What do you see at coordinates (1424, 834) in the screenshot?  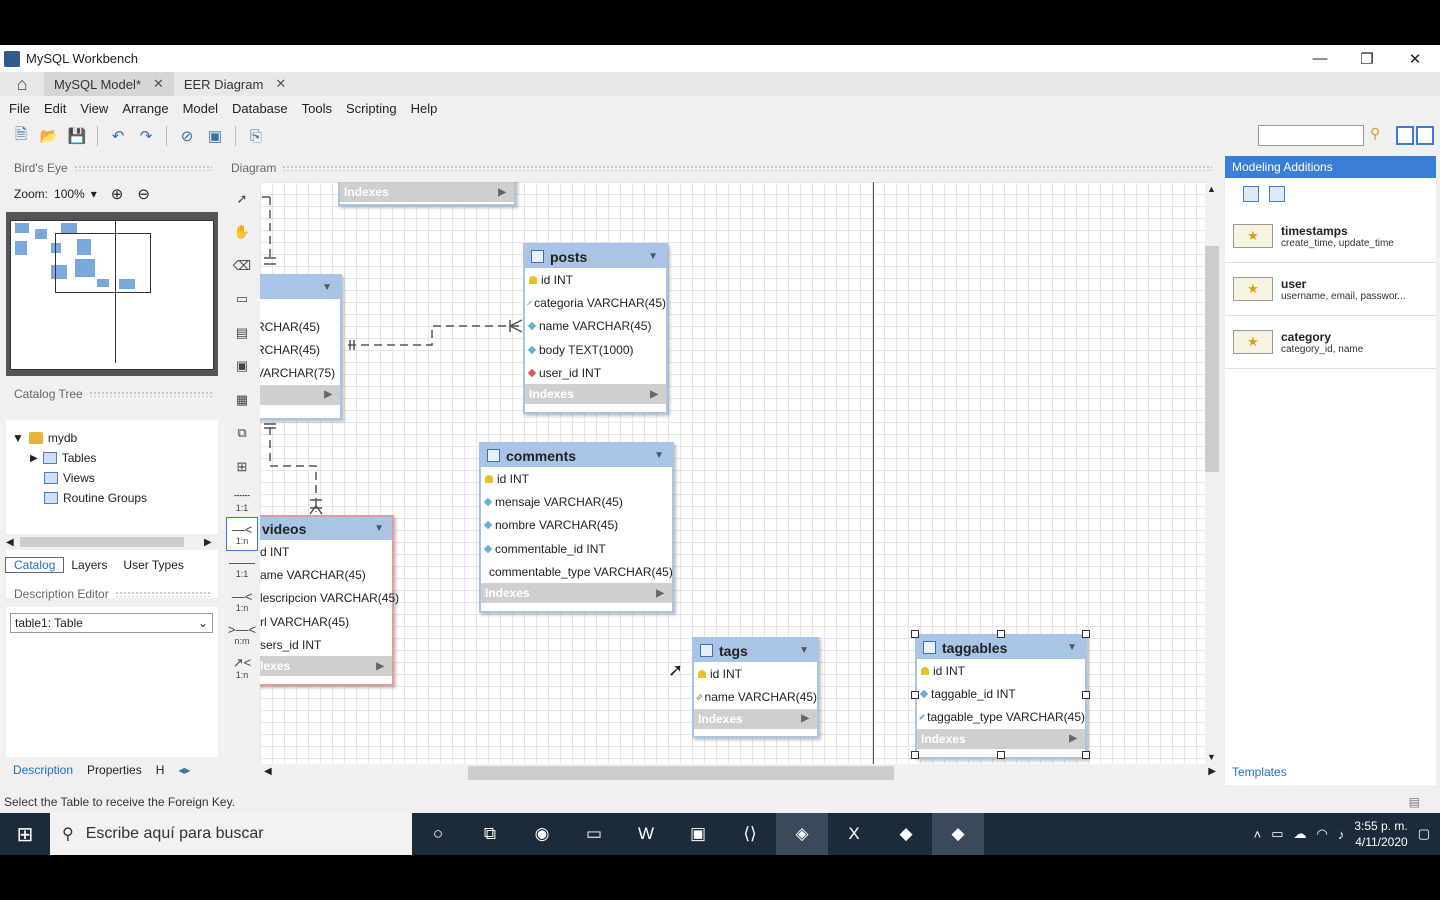 I see `notifications-icon: ▢` at bounding box center [1424, 834].